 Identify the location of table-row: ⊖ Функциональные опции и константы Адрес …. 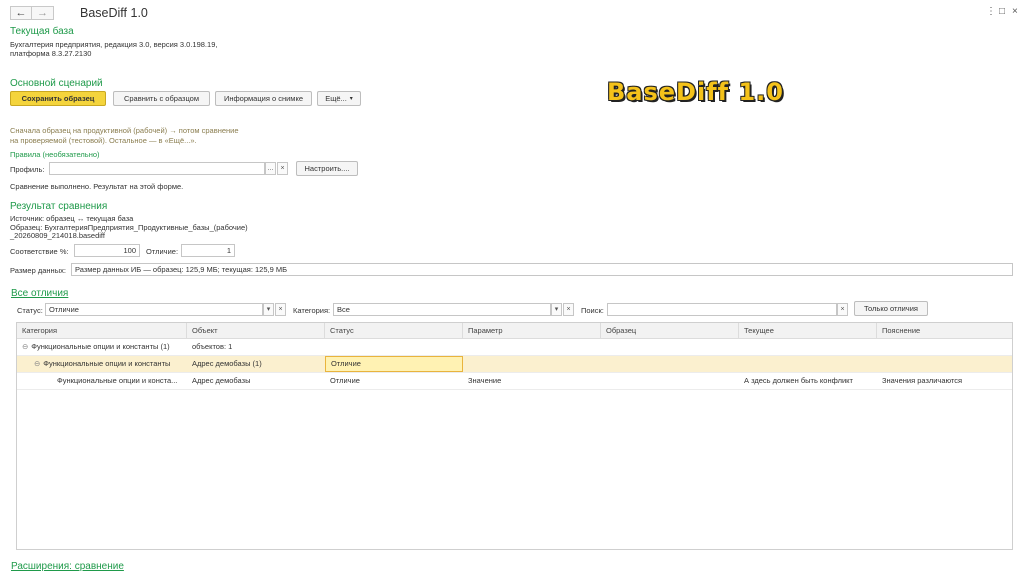
(514, 364).